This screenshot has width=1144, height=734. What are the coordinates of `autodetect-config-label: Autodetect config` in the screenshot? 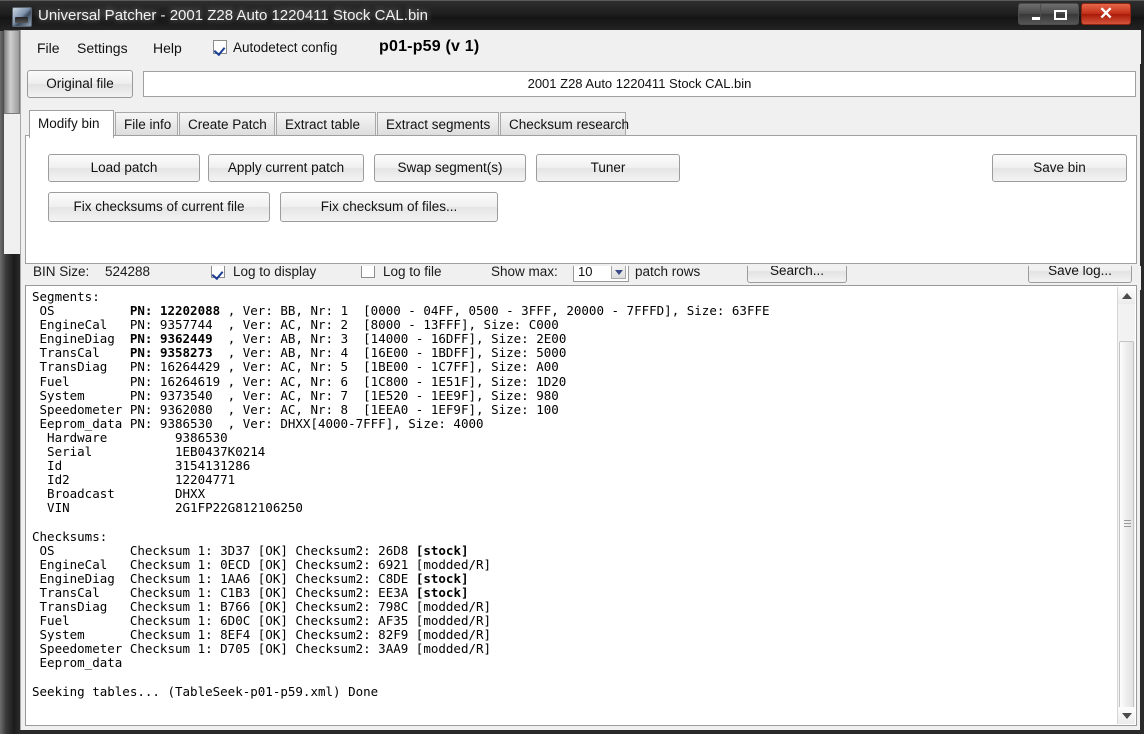 It's located at (285, 47).